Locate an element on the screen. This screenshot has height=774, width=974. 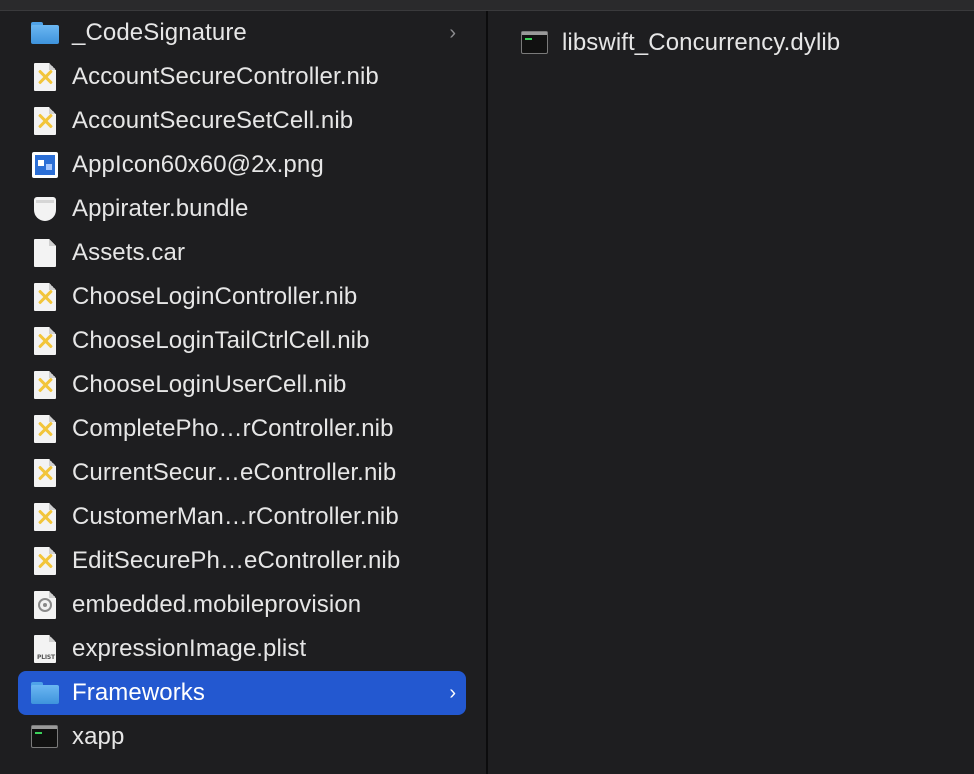
png-image-icon is located at coordinates (45, 165).